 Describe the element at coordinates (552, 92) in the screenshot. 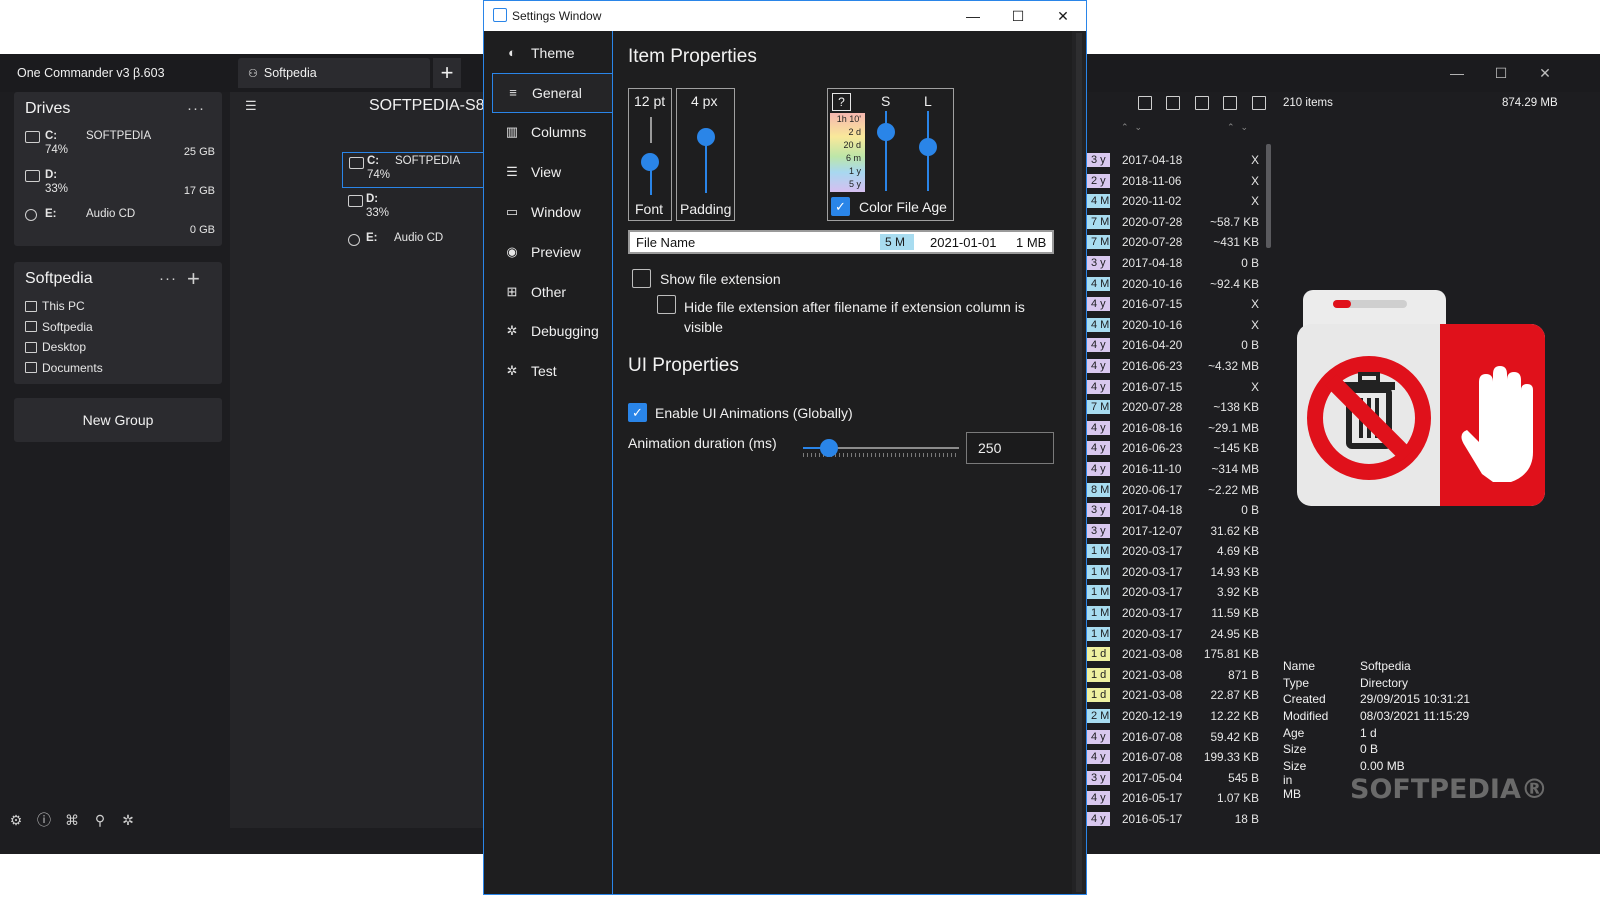

I see `nav-general: ≡ General` at that location.